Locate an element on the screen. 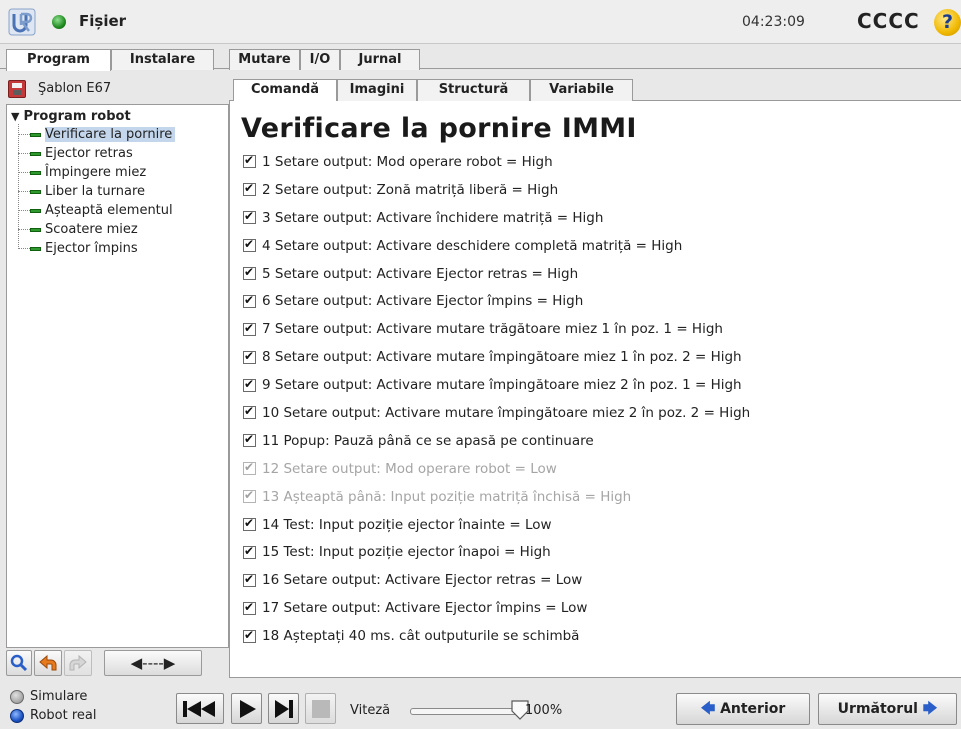 The width and height of the screenshot is (961, 729). tree-item-ejector-retras: Ejector retras is located at coordinates (77, 153).